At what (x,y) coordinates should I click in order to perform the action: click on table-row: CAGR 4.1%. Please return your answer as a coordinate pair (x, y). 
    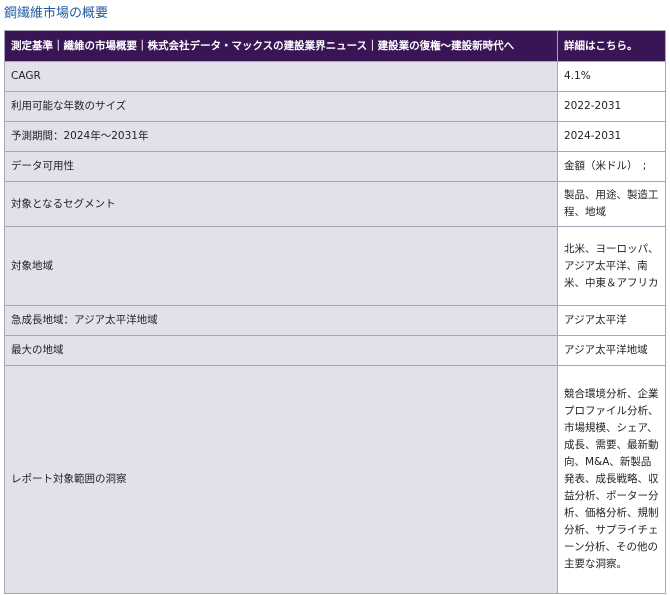
    Looking at the image, I should click on (335, 76).